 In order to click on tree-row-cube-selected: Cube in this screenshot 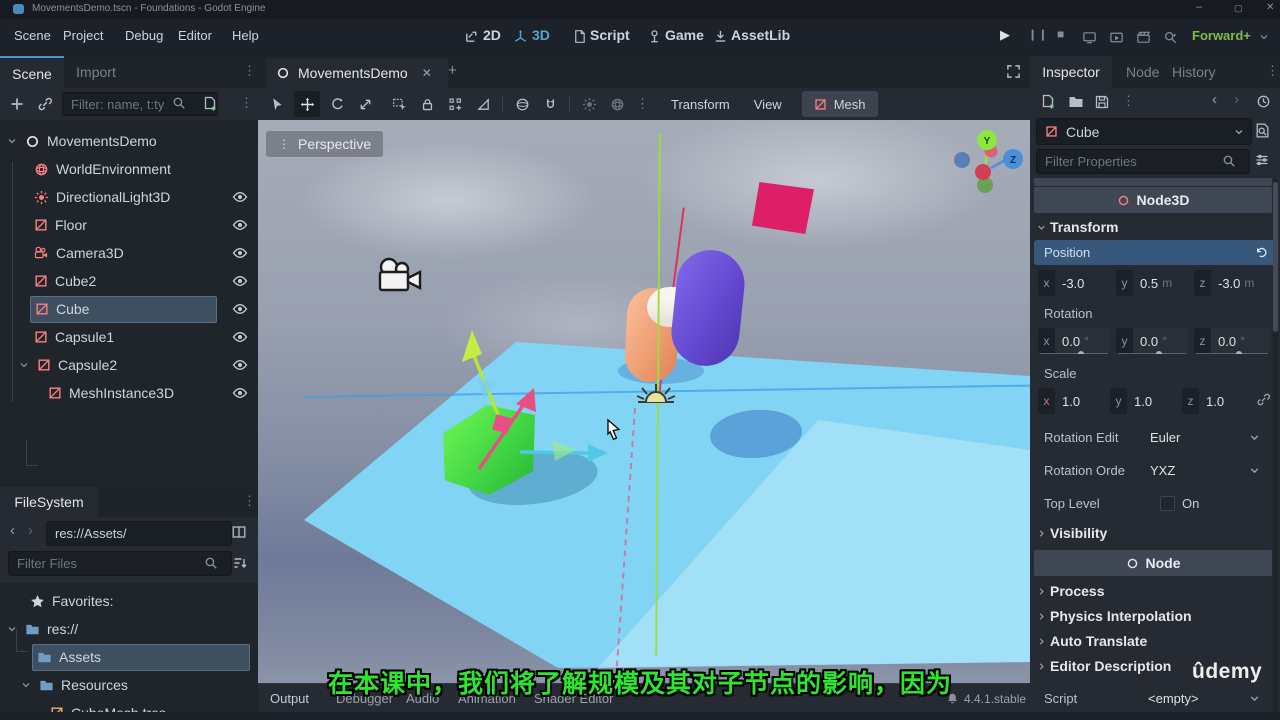, I will do `click(129, 309)`.